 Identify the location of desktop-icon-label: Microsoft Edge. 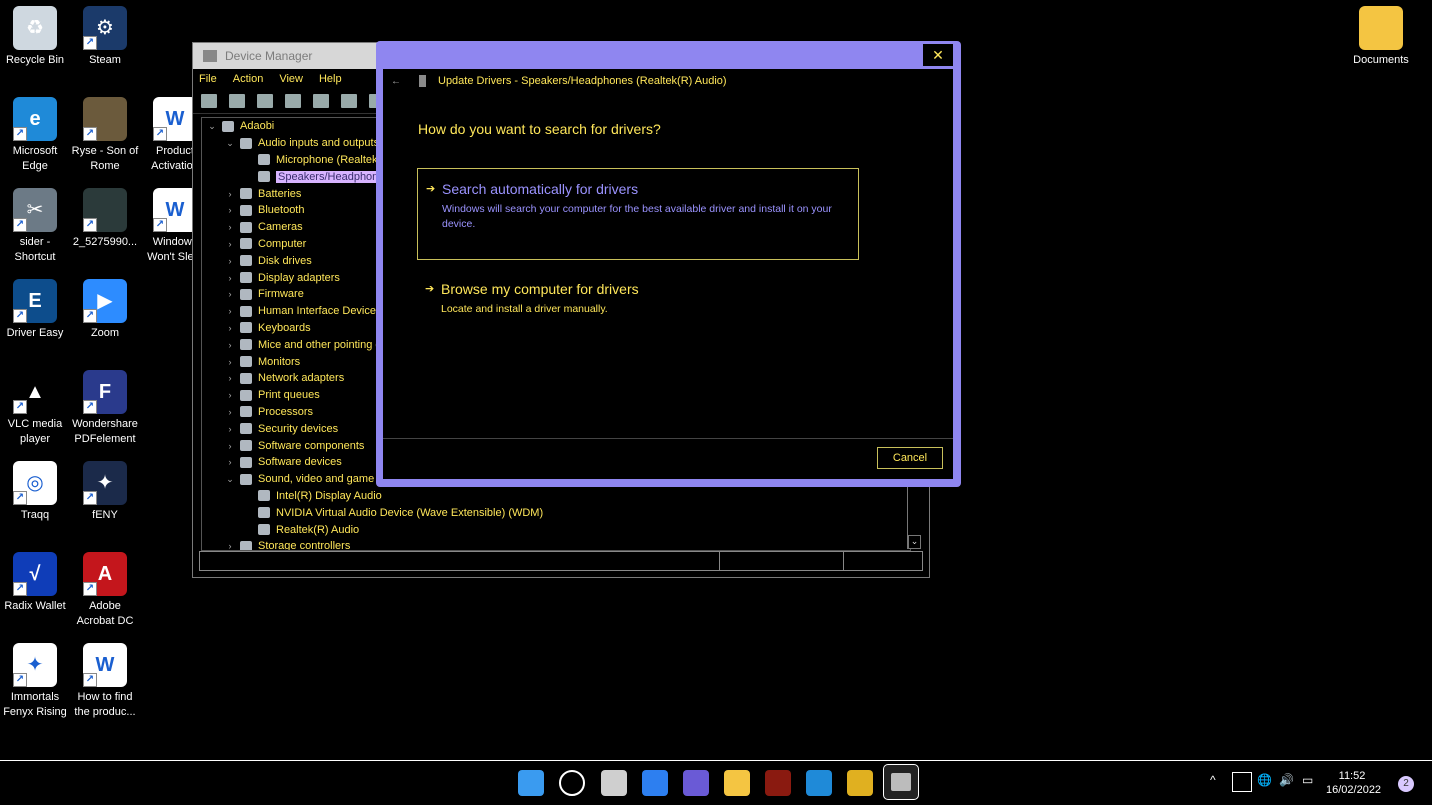
(35, 158).